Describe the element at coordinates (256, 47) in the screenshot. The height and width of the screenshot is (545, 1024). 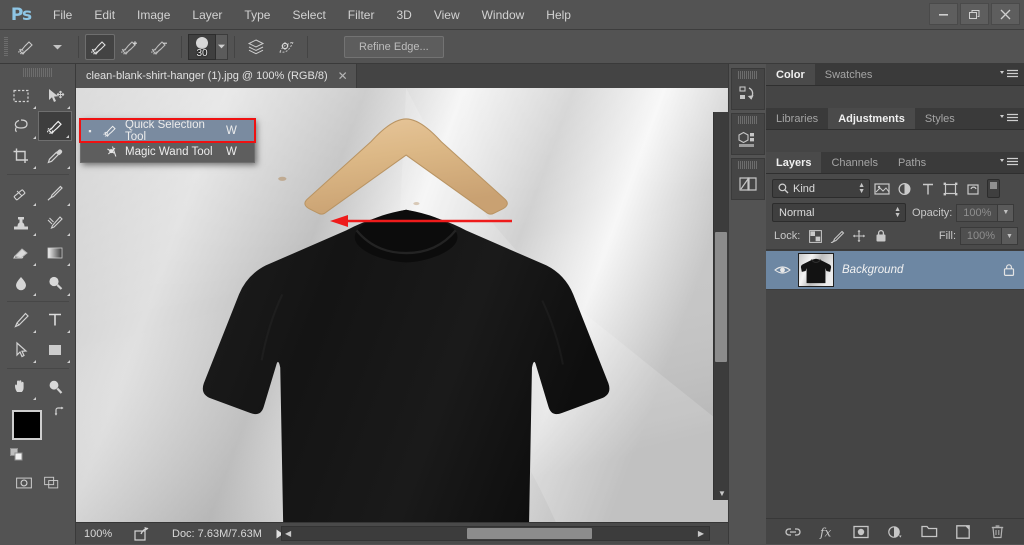
I see `sample-all-layers-button` at that location.